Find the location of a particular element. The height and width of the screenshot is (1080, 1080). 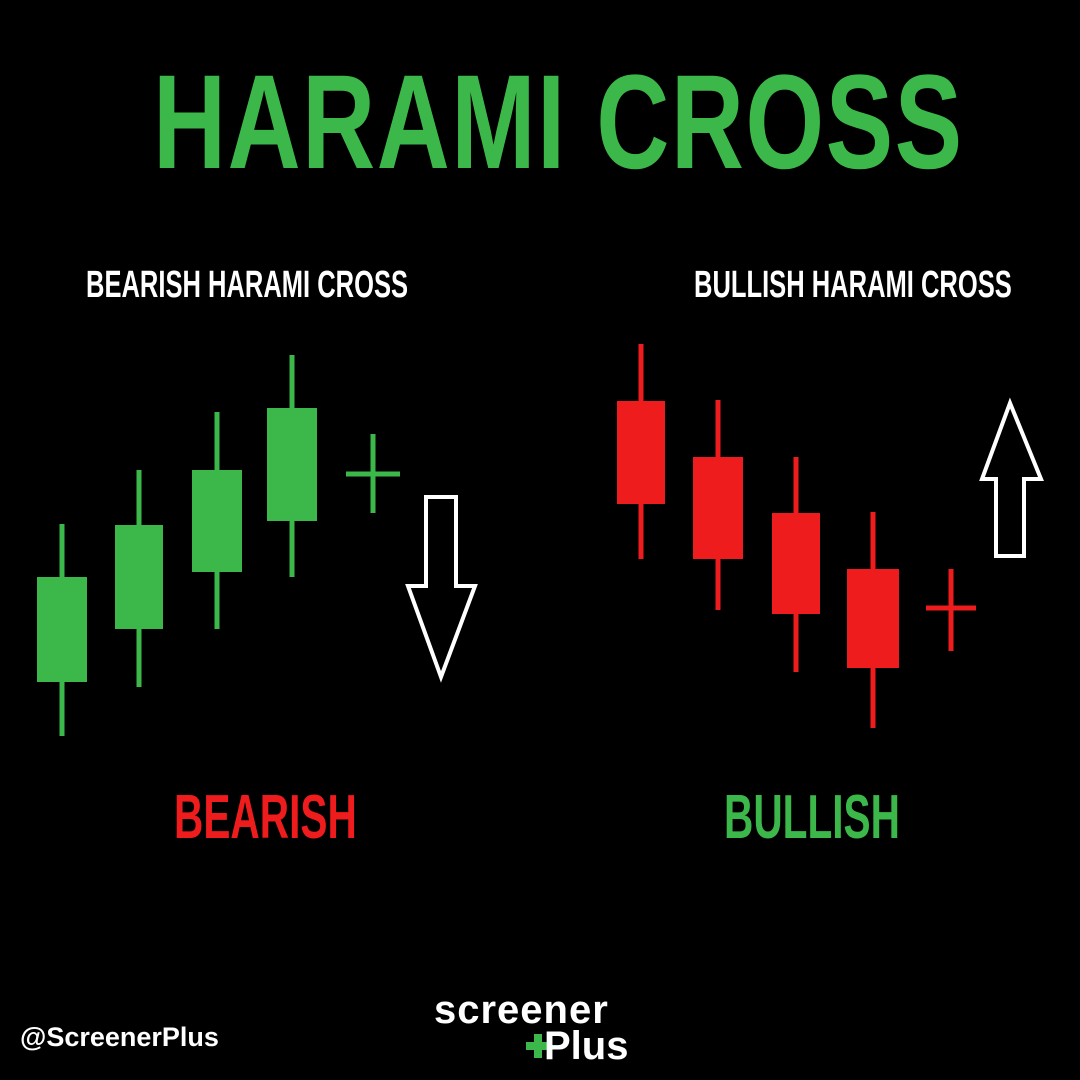

arrow-up-outline-icon is located at coordinates (1011, 477).